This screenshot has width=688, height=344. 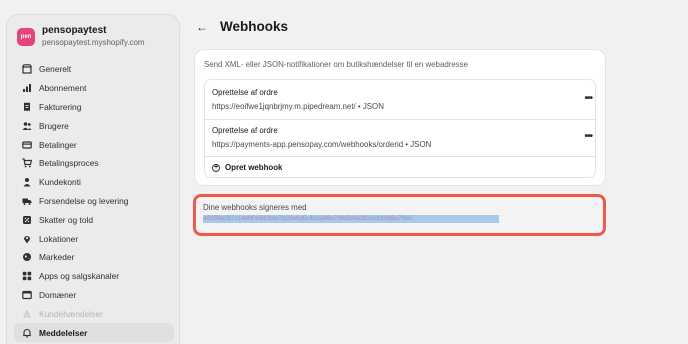 I want to click on sidebar-item-label: Apps og salgskanaler, so click(x=79, y=276).